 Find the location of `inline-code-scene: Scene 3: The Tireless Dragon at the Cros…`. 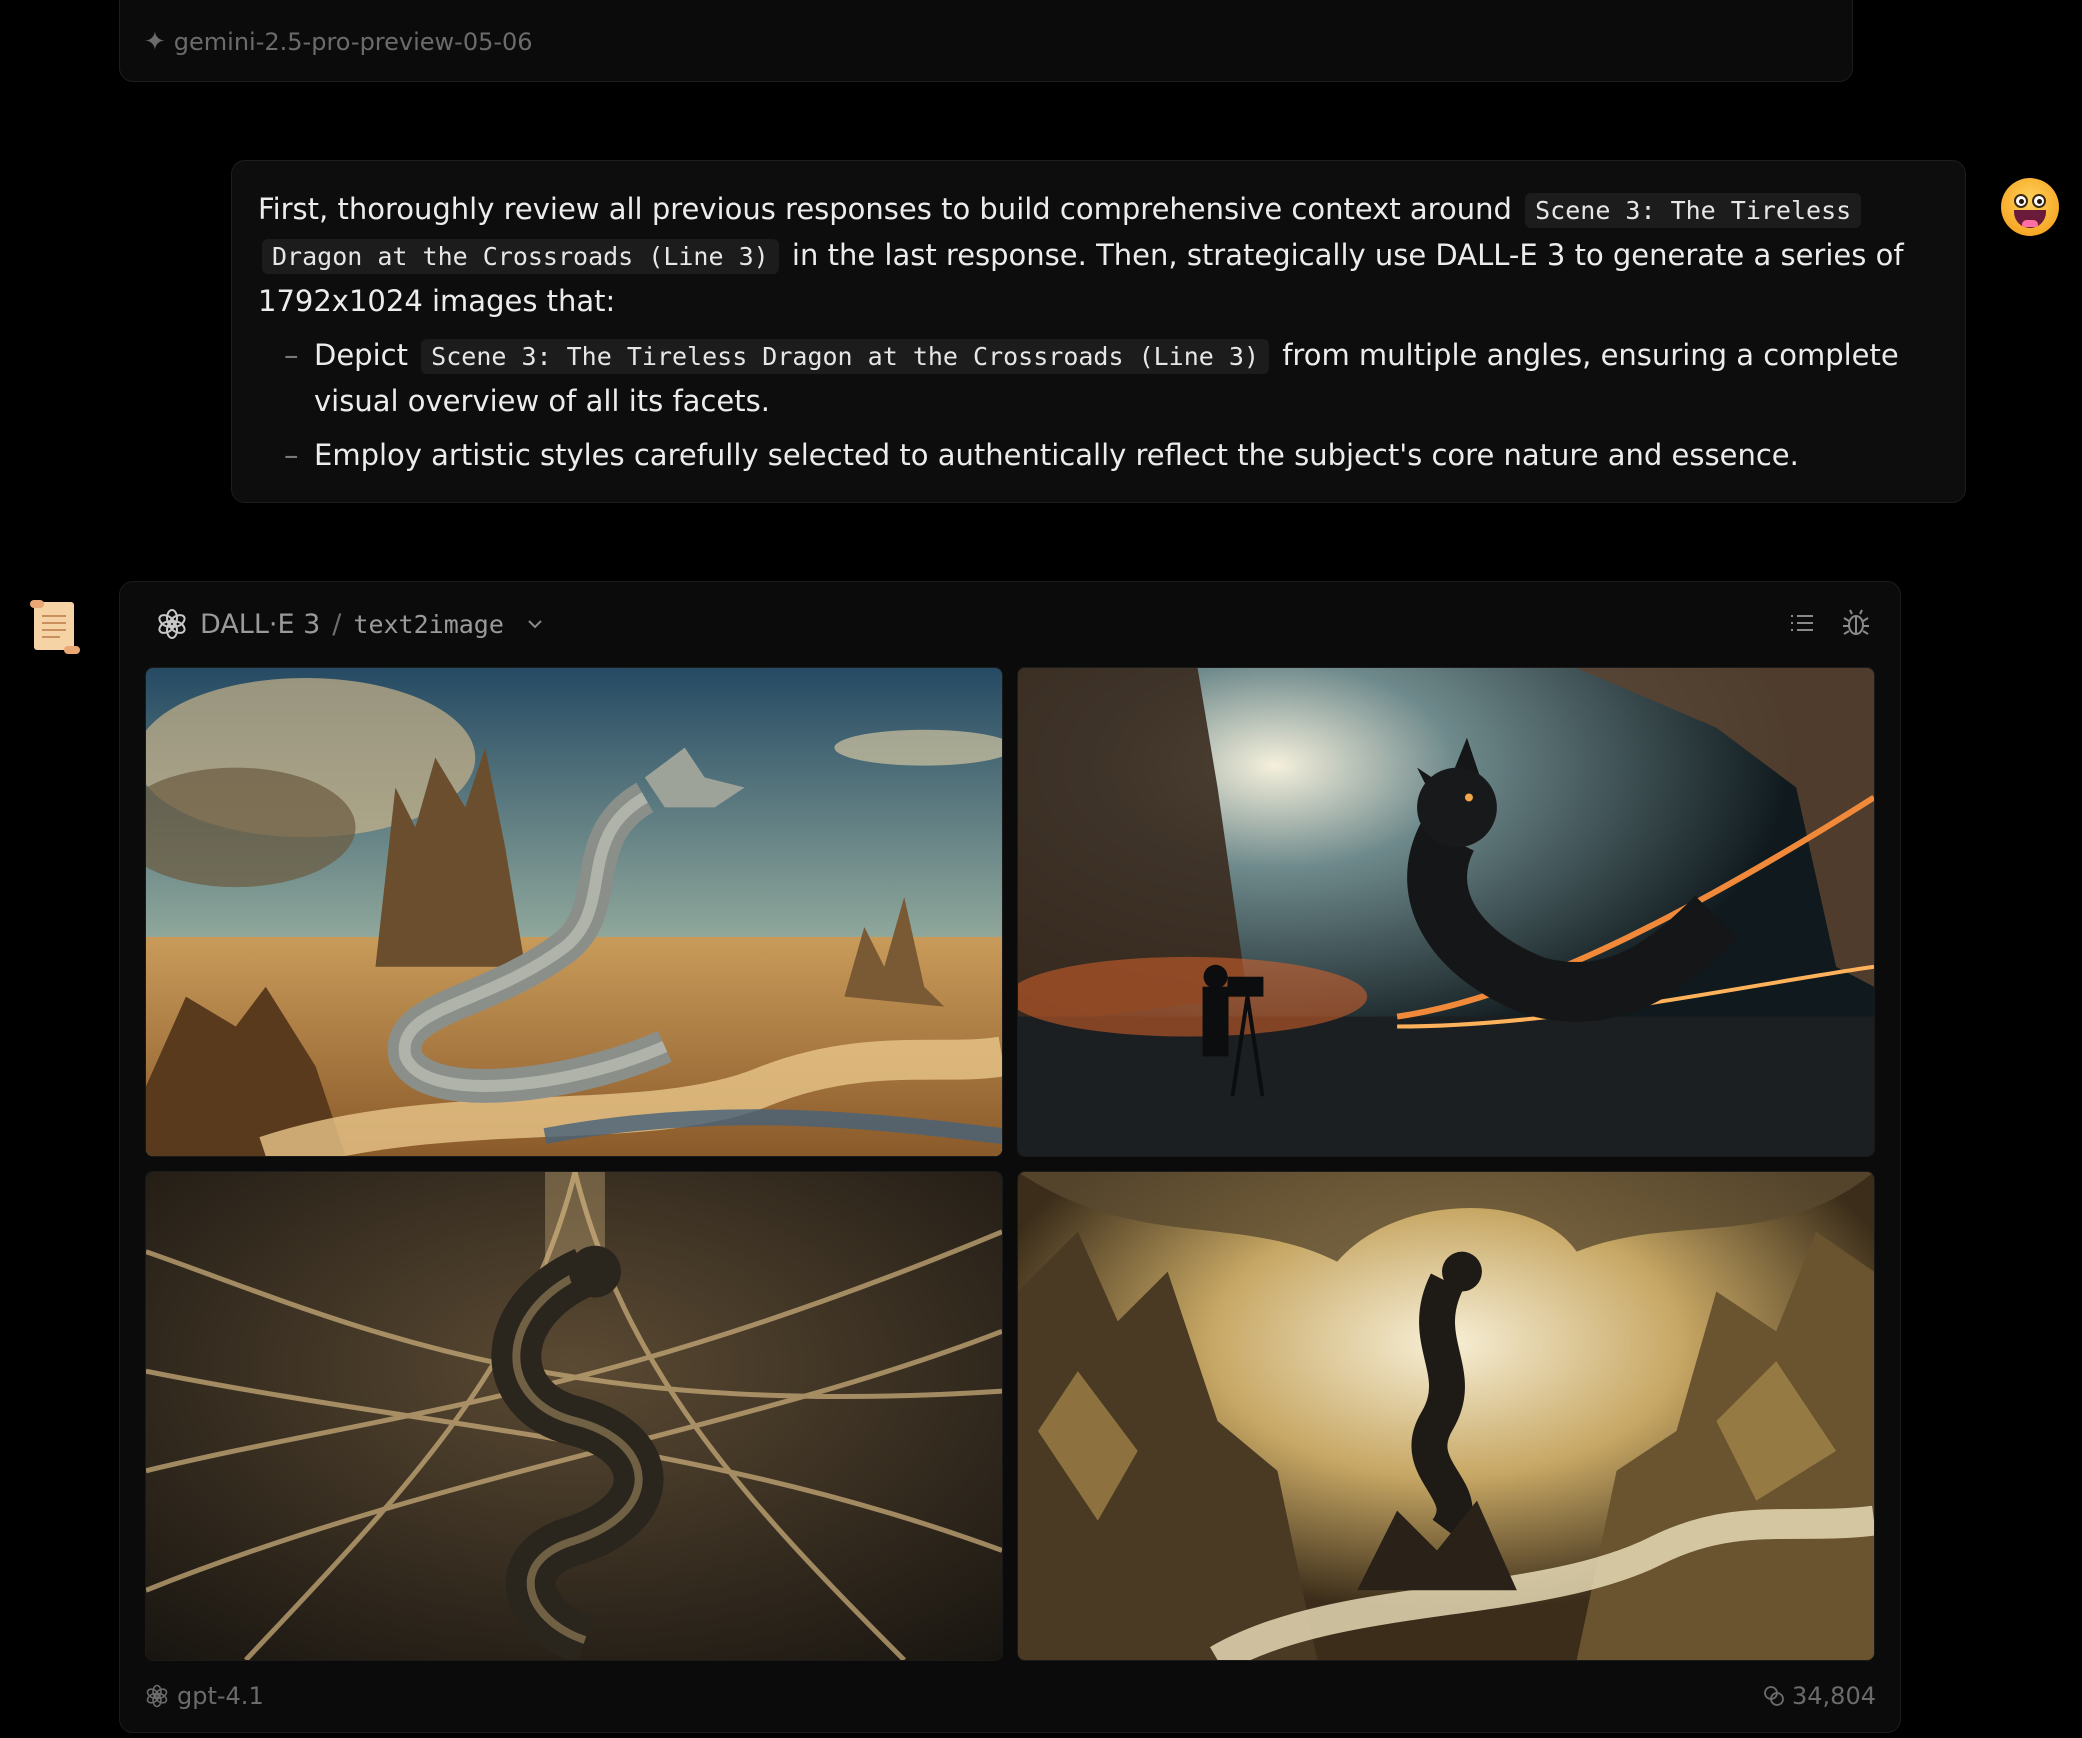

inline-code-scene: Scene 3: The Tireless Dragon at the Cros… is located at coordinates (845, 356).